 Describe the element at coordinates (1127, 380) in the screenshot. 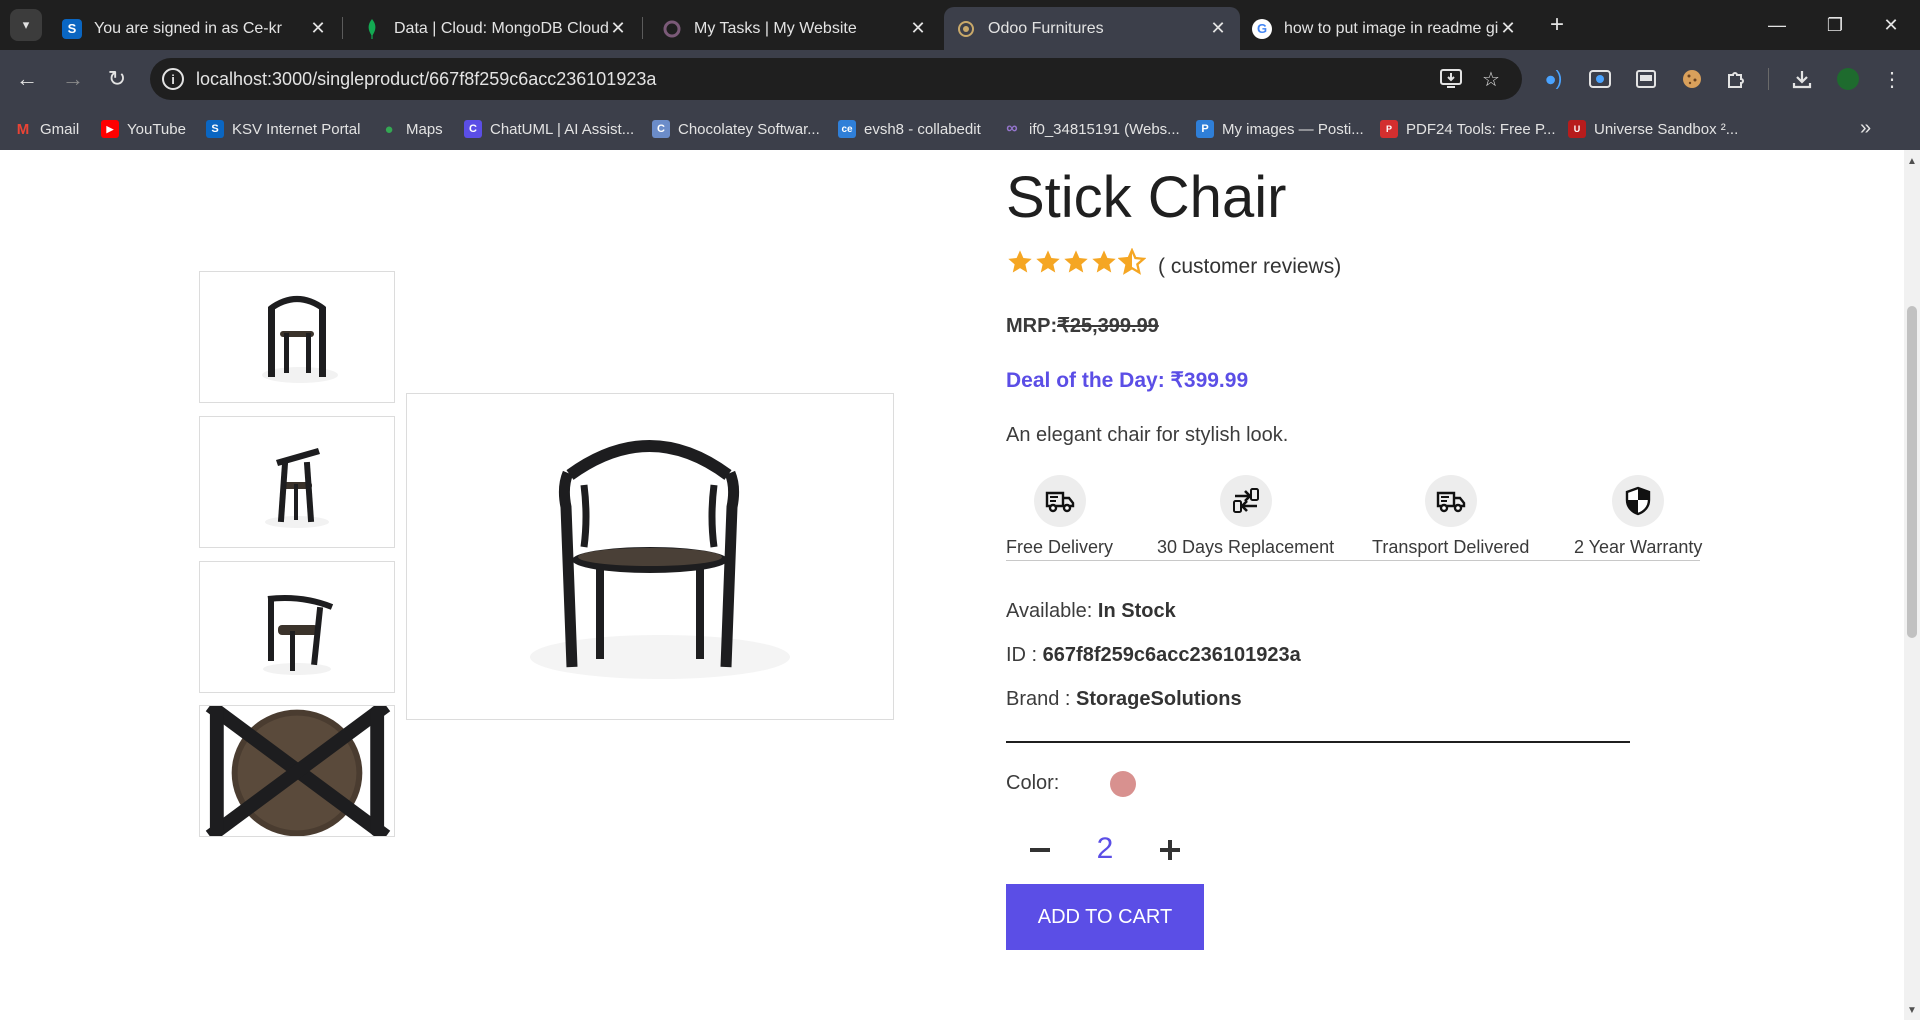

I see `deal-price: Deal of the Day: ₹399.99` at that location.